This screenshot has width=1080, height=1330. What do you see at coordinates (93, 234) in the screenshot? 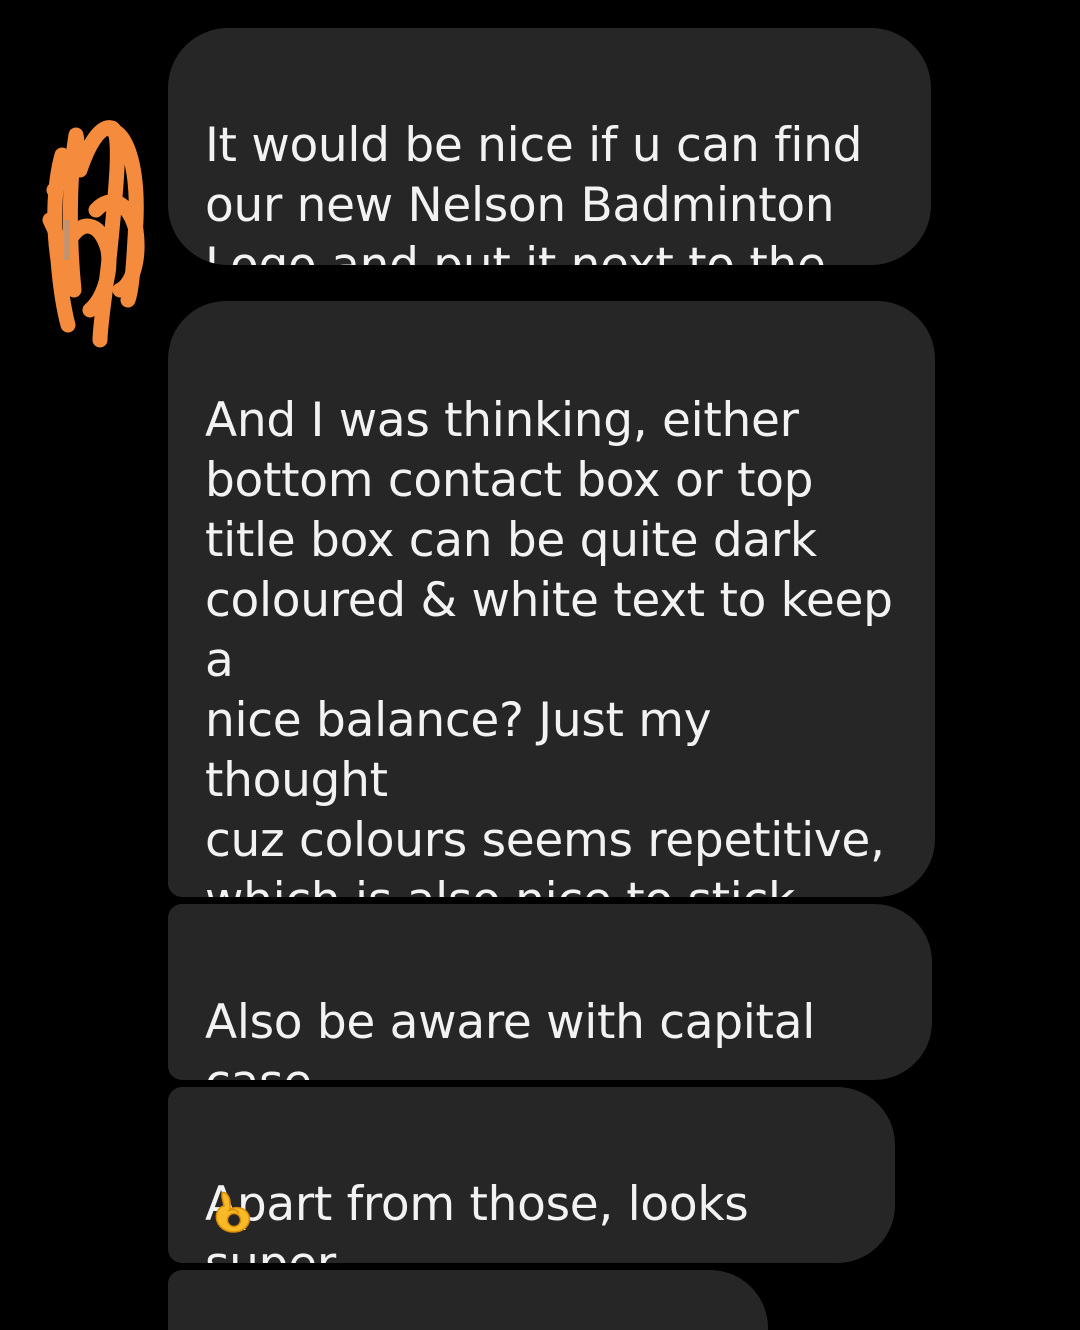
I see `orange-scribble-redaction` at bounding box center [93, 234].